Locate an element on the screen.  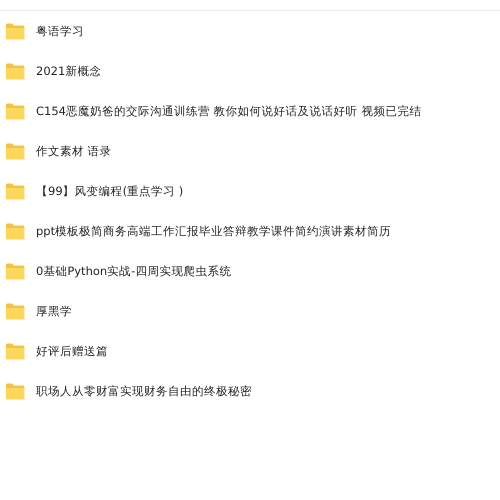
folder-name: 作文素材 语录 is located at coordinates (74, 151).